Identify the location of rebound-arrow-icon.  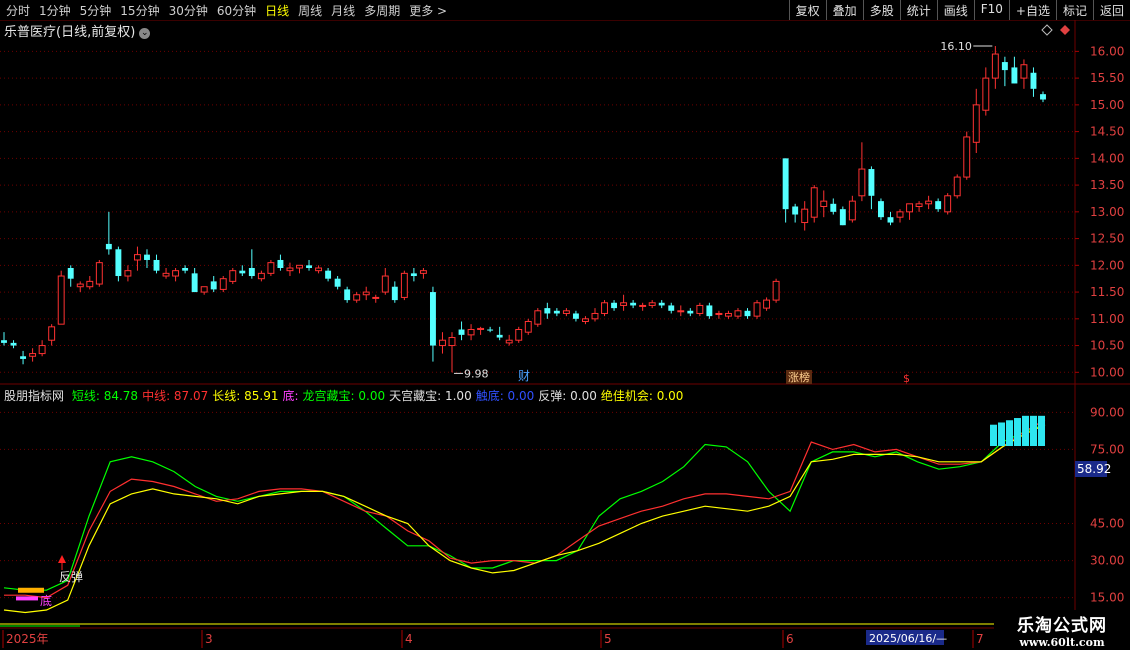
(62, 559).